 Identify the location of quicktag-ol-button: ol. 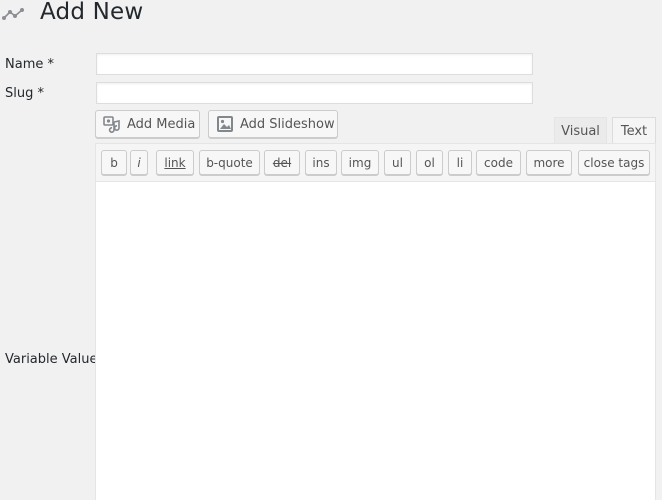
(429, 162).